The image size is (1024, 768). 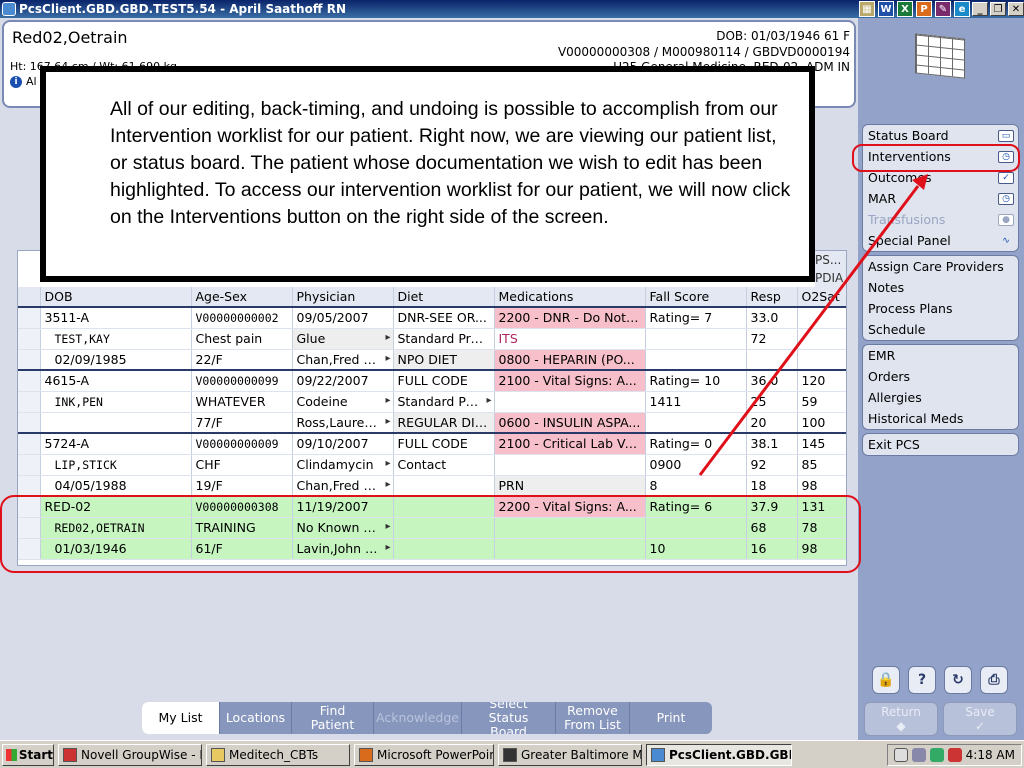 I want to click on cell: 09/22/2007, so click(x=343, y=380).